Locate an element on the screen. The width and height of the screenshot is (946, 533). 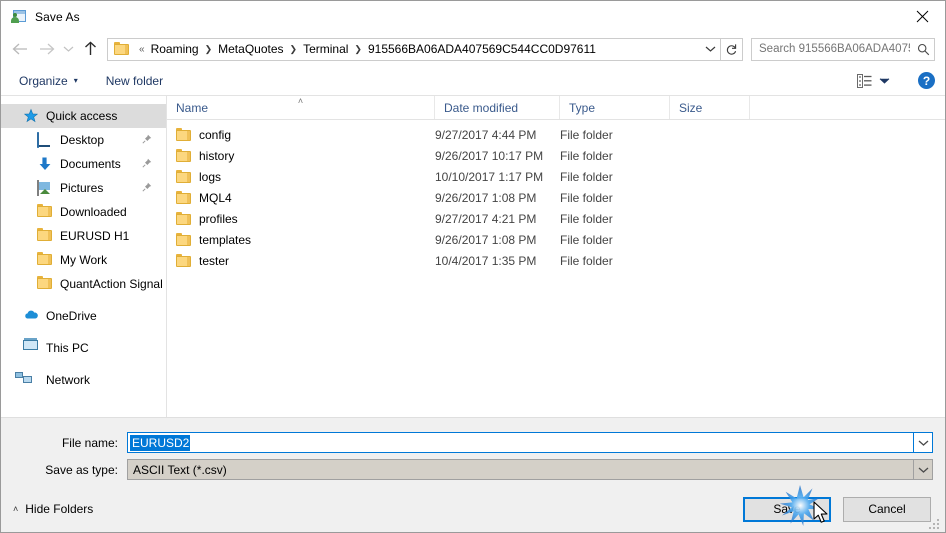
file-name-cell: history is located at coordinates (301, 156).